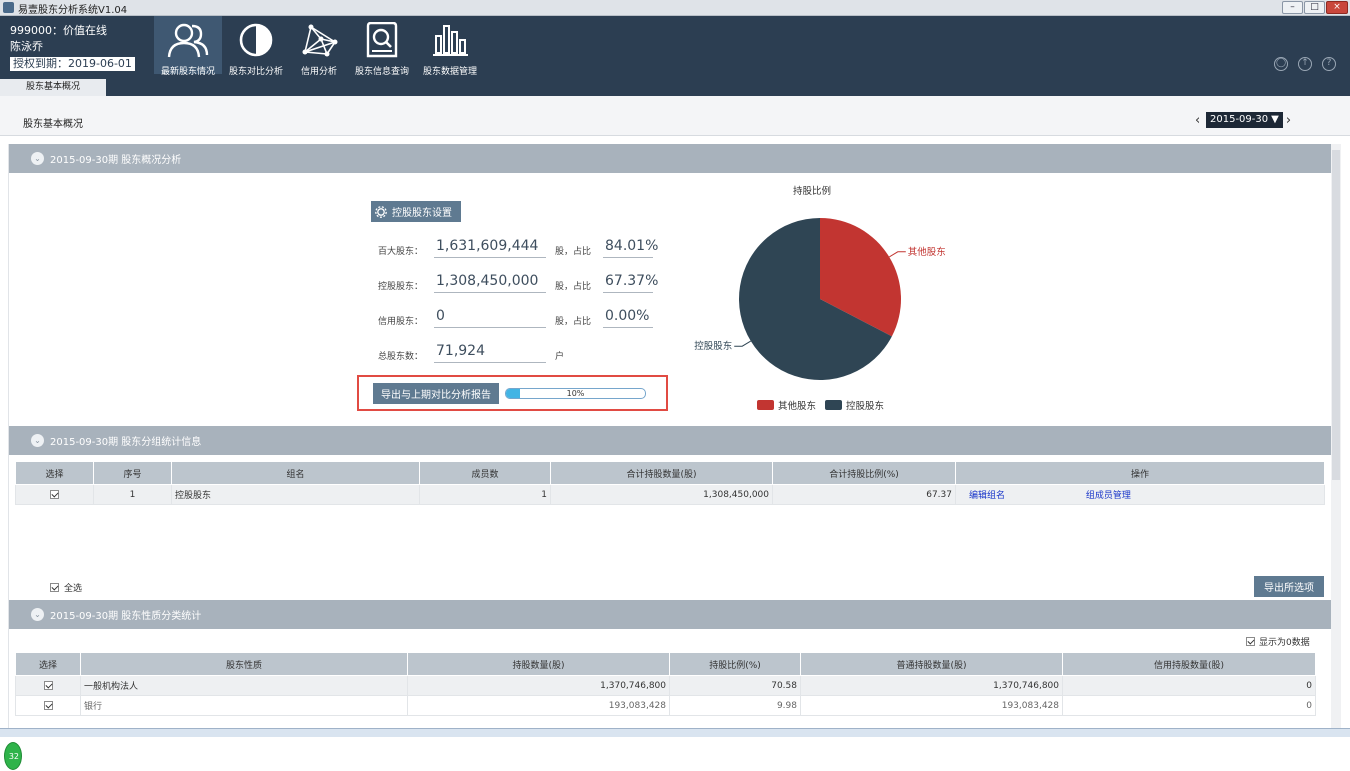 The height and width of the screenshot is (771, 1350). What do you see at coordinates (451, 40) in the screenshot?
I see `bar-chart-icon` at bounding box center [451, 40].